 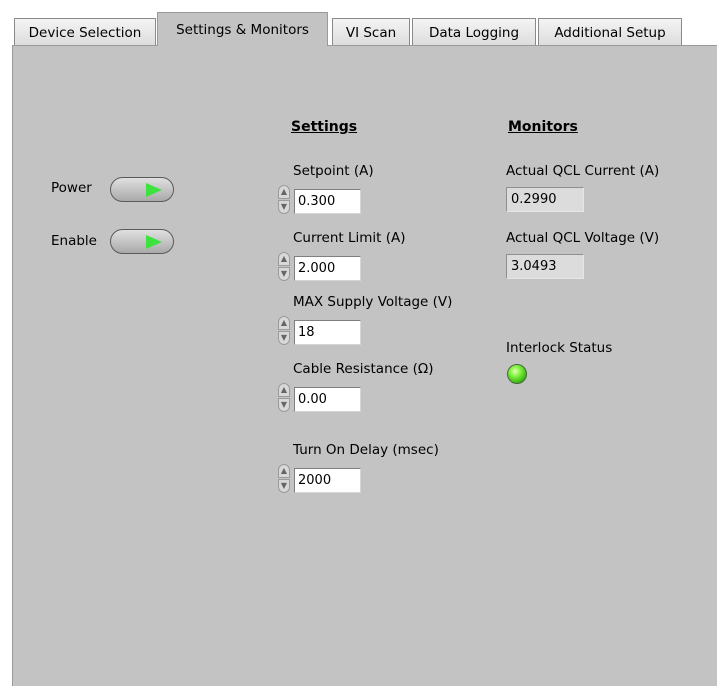 I want to click on max-supply-voltage-input: 18, so click(x=327, y=332).